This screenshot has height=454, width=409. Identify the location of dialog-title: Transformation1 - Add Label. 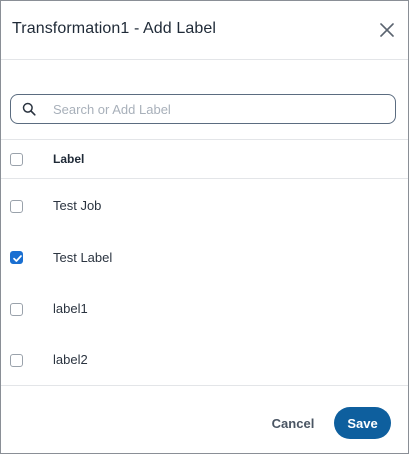
(114, 28).